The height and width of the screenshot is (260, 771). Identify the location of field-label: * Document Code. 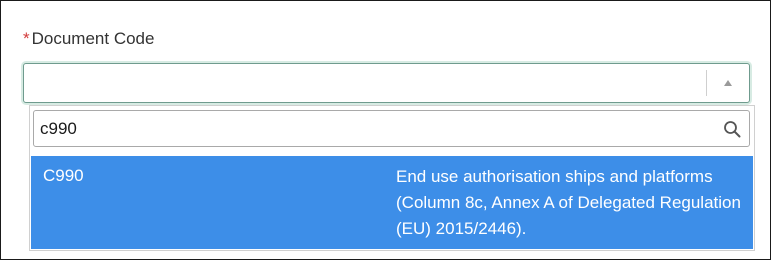
(88, 39).